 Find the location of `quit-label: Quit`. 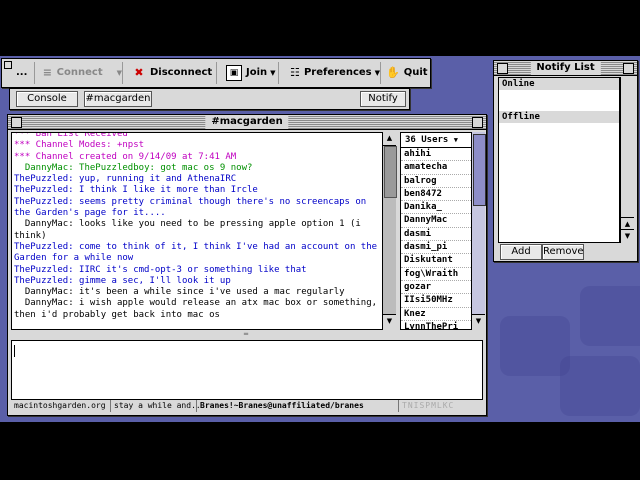

quit-label: Quit is located at coordinates (415, 72).